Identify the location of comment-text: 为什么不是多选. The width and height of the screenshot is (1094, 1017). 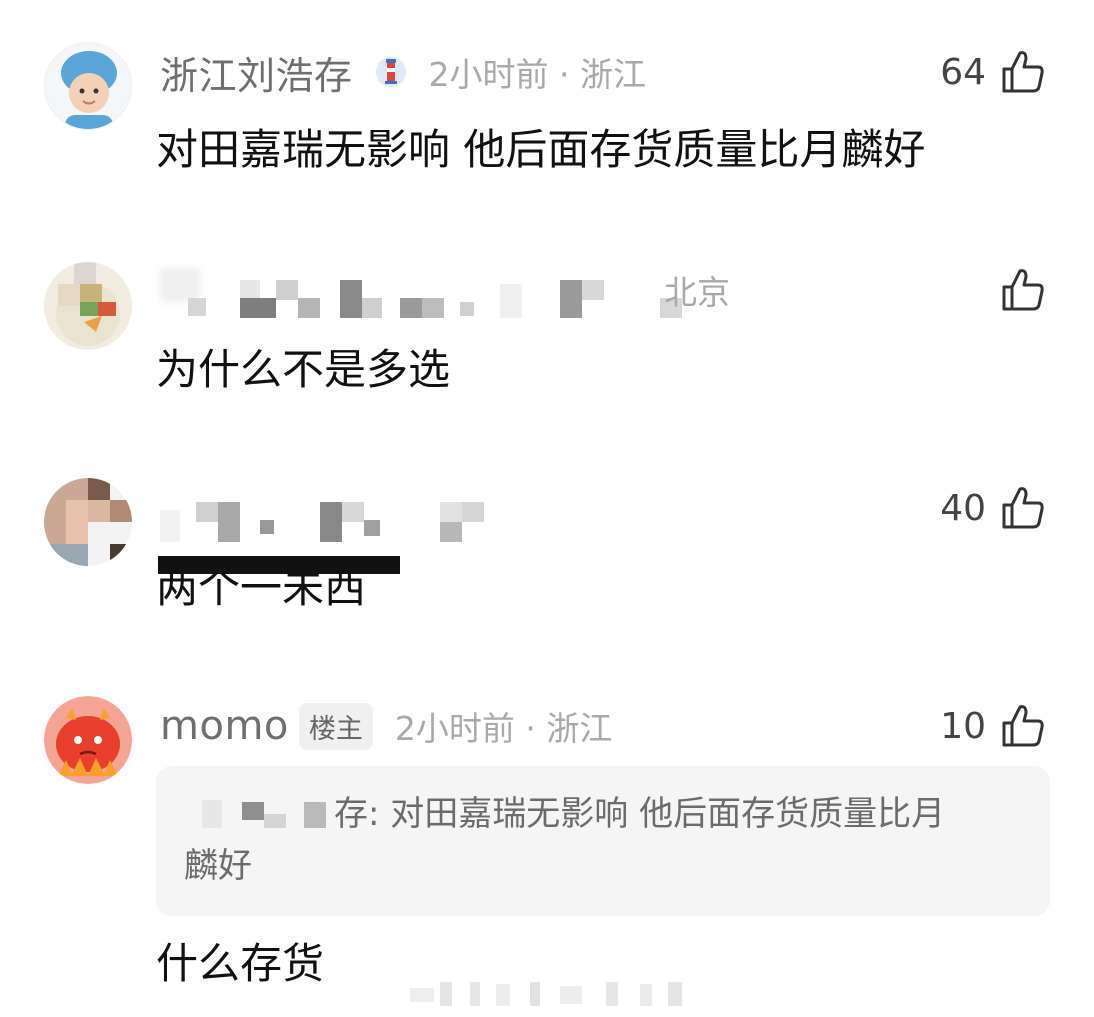
(303, 369).